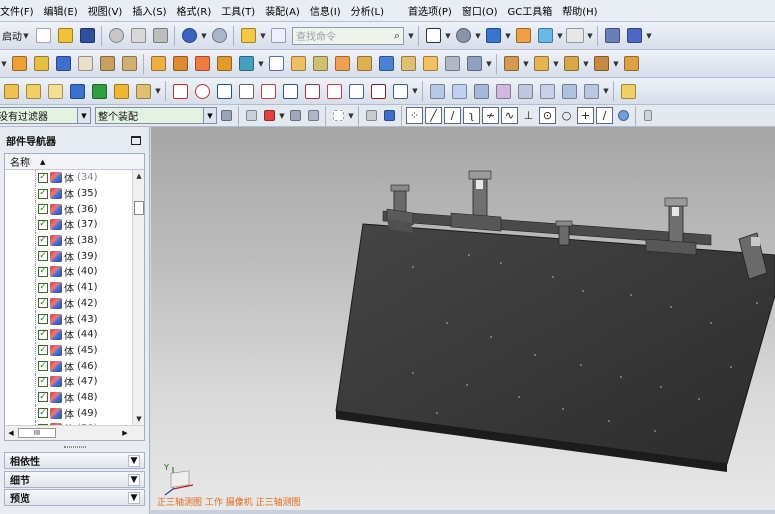 This screenshot has width=775, height=514. Describe the element at coordinates (143, 91) in the screenshot. I see `exploded-view-icon` at that location.